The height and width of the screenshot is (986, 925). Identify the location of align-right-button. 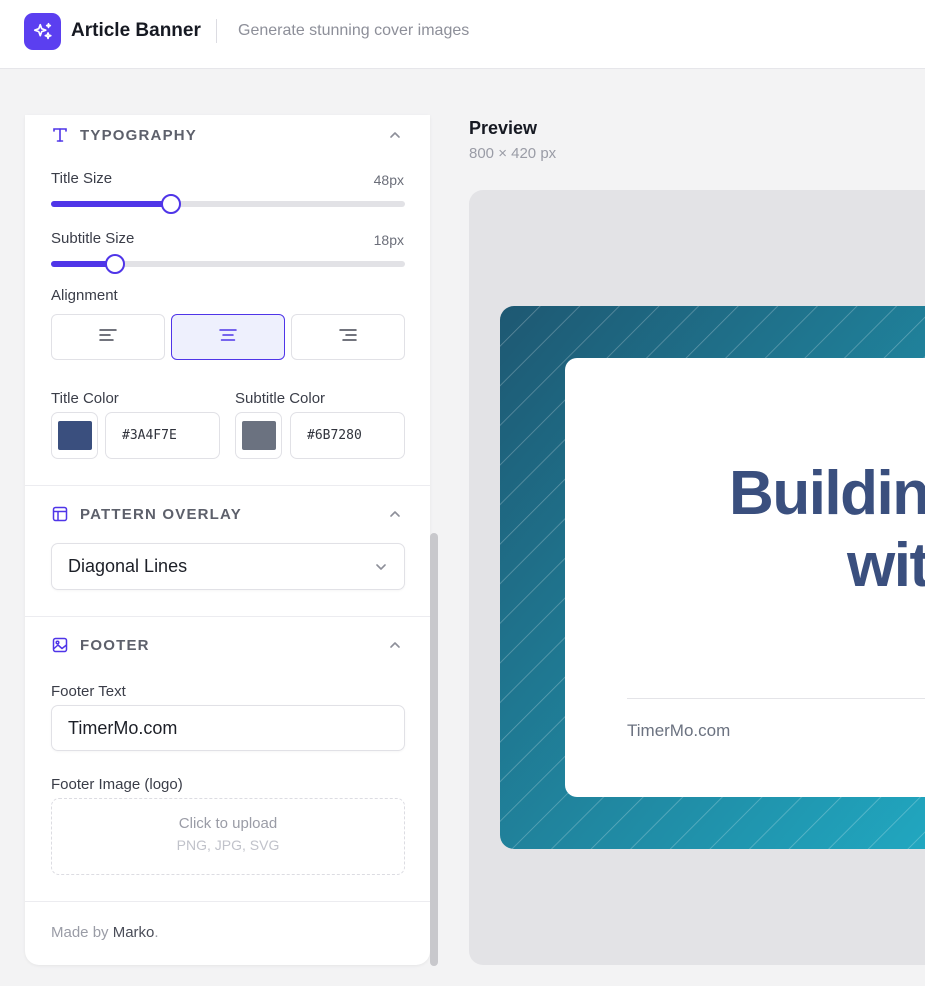
(348, 337).